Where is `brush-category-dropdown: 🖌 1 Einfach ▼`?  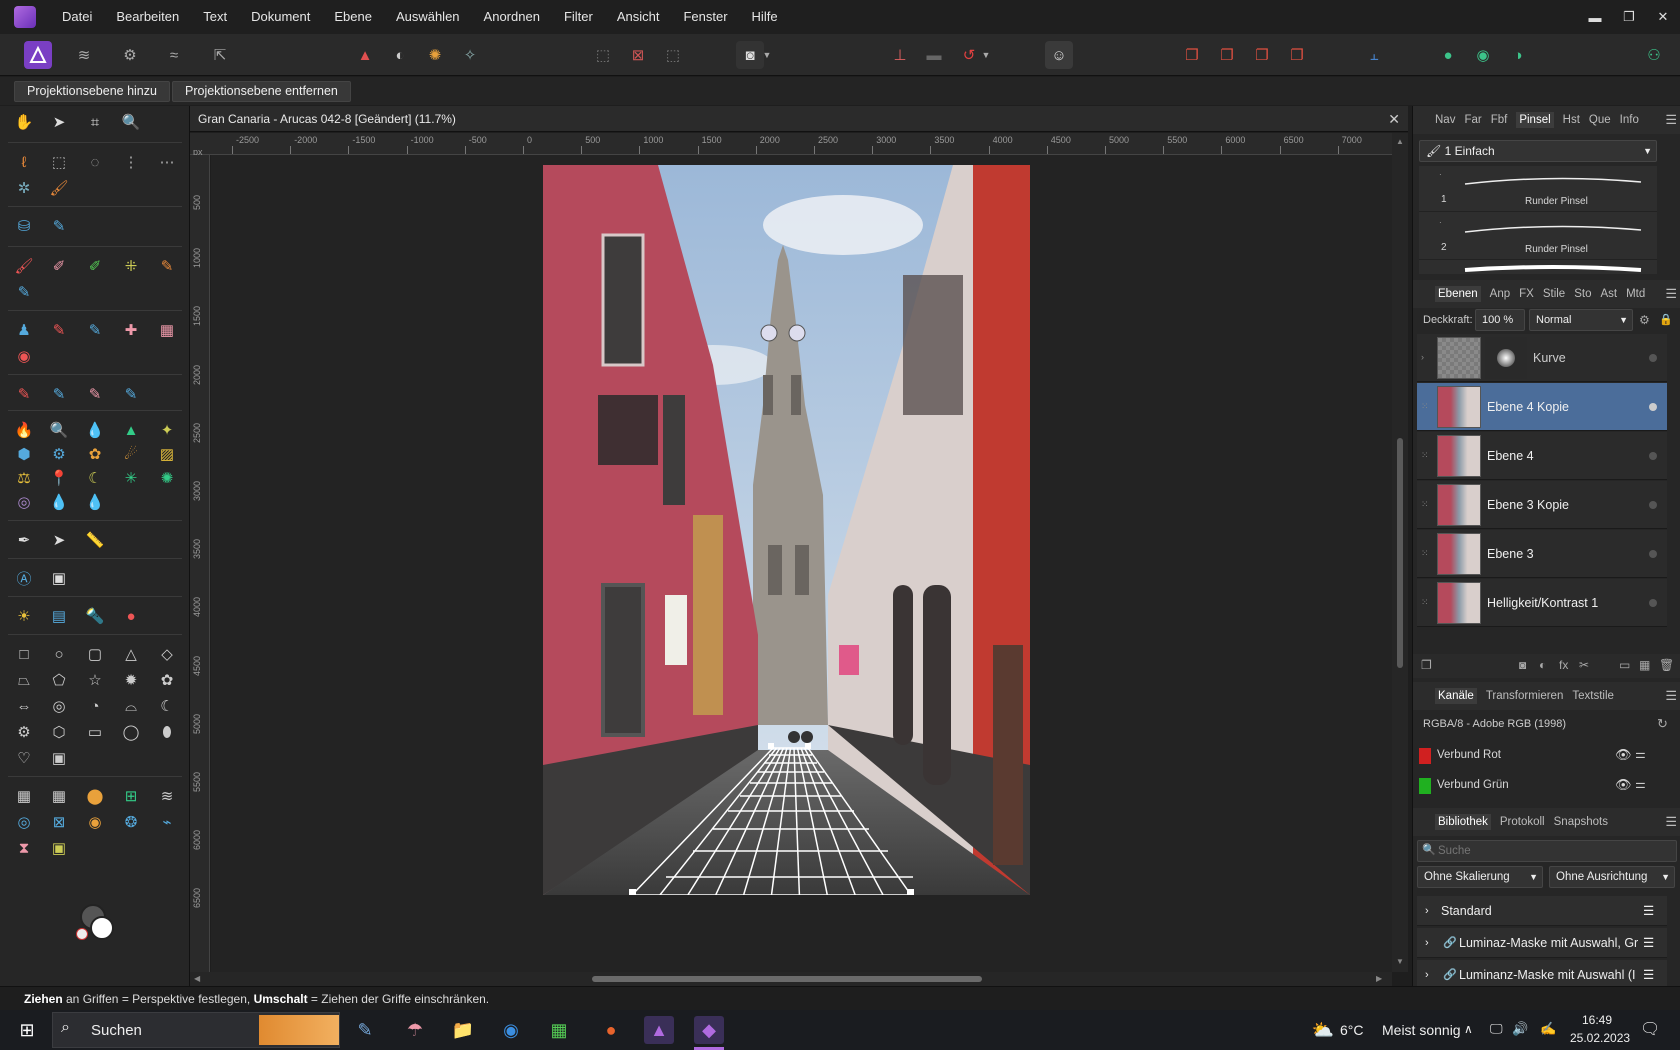 brush-category-dropdown: 🖌 1 Einfach ▼ is located at coordinates (1538, 151).